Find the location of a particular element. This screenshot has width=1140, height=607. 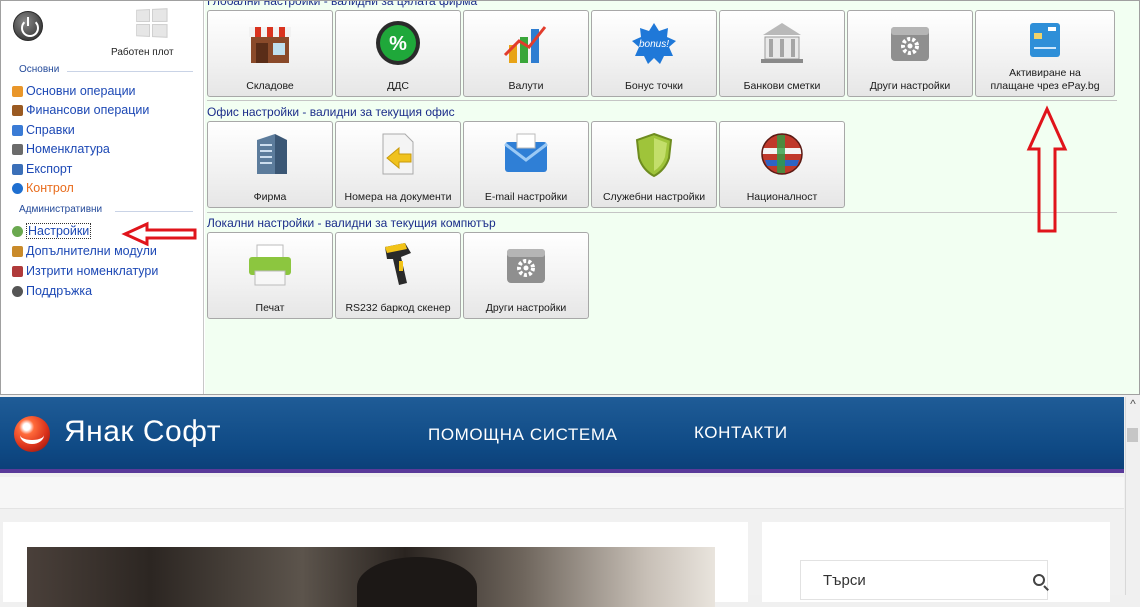

annotation-arrow-left-icon is located at coordinates (159, 234).